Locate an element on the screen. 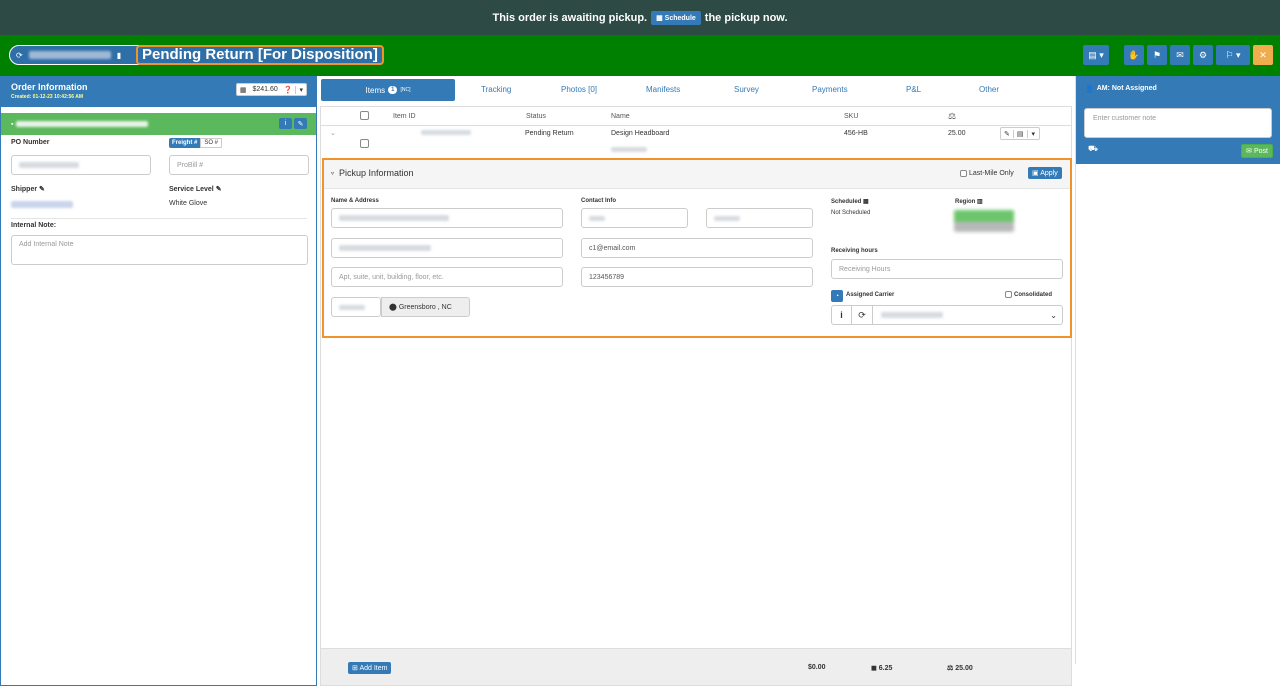  scheduled-value: Not Scheduled is located at coordinates (851, 213).